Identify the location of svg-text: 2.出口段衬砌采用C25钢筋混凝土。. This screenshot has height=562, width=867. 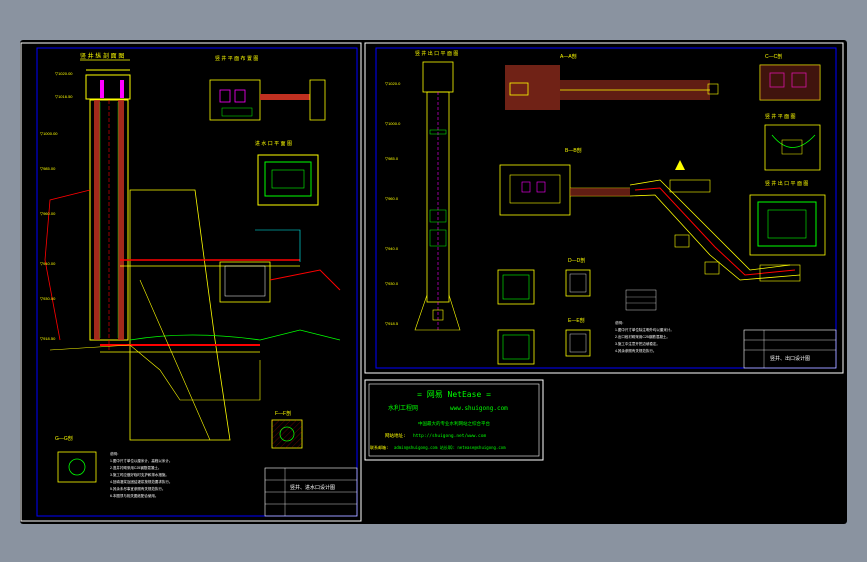
(642, 336).